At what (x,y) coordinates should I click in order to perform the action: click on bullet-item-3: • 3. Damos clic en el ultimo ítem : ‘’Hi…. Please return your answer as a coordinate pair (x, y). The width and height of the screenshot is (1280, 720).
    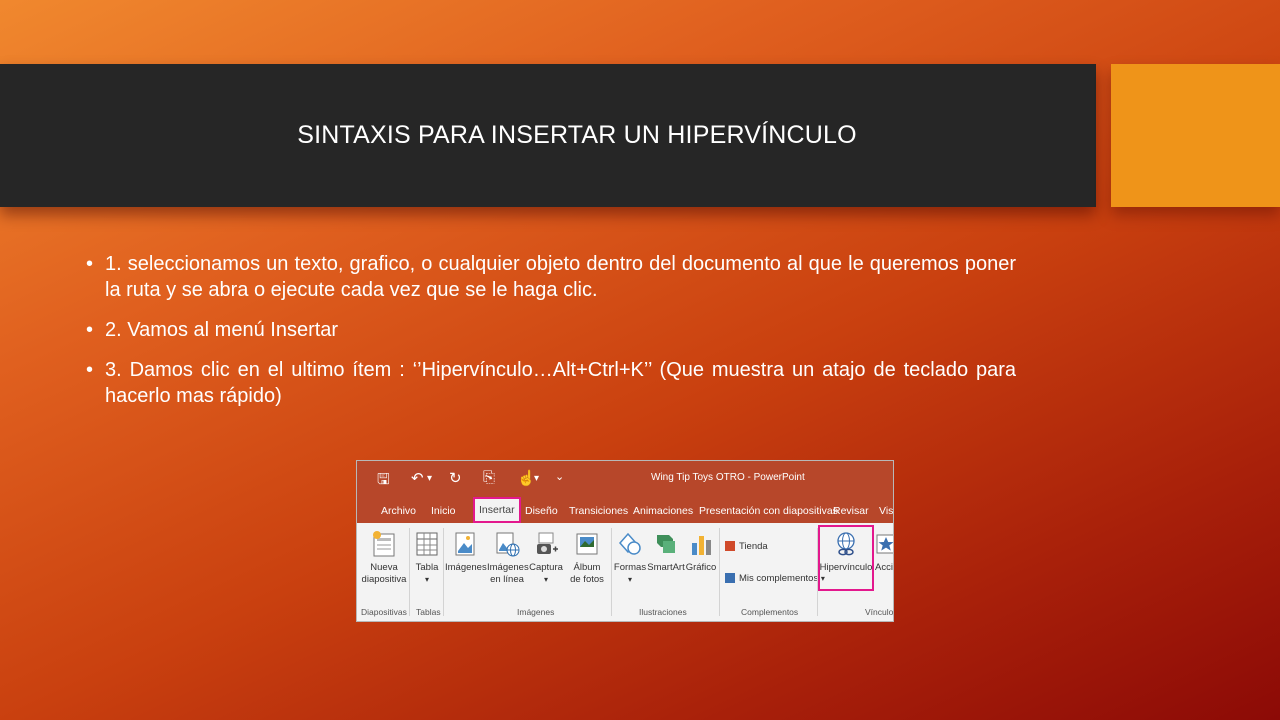
    Looking at the image, I should click on (551, 383).